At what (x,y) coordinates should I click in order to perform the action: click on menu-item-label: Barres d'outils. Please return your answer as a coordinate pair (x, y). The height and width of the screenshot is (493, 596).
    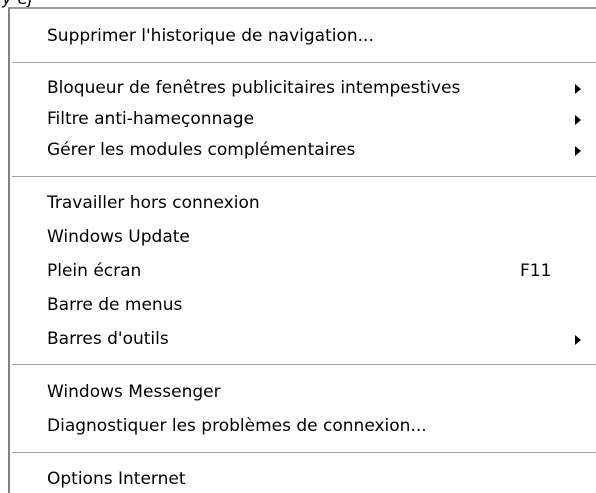
    Looking at the image, I should click on (108, 339).